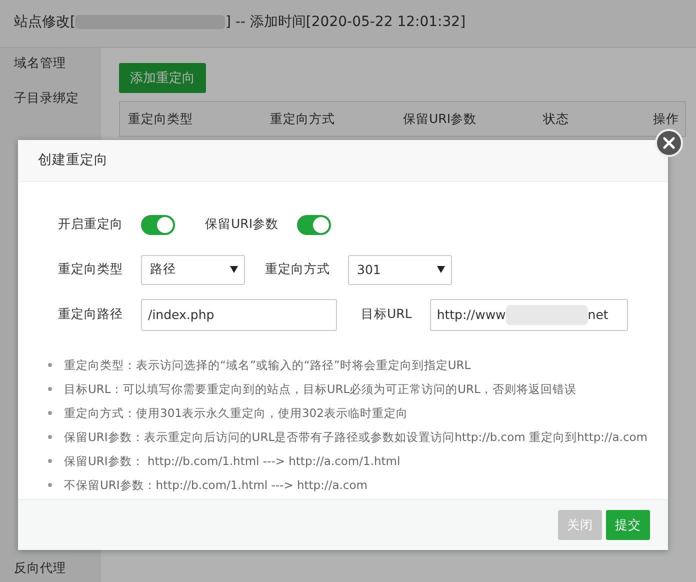 This screenshot has width=696, height=582. Describe the element at coordinates (73, 160) in the screenshot. I see `dialog-title: 创建重定向` at that location.